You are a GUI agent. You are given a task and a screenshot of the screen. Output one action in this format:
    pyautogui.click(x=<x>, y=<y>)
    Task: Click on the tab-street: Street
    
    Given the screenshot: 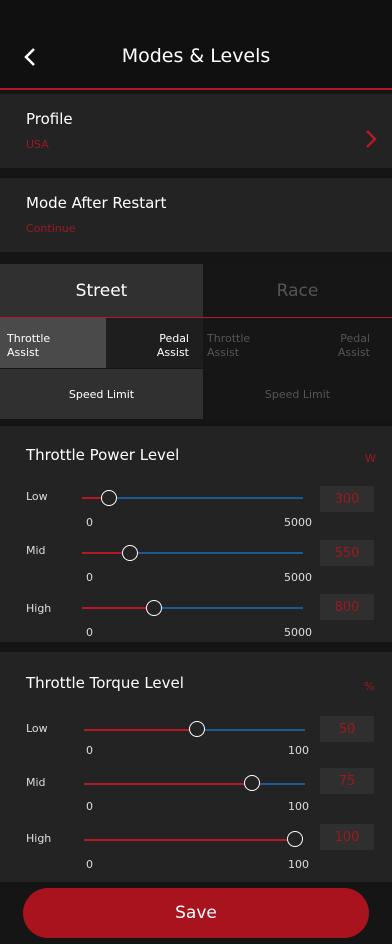 What is the action you would take?
    pyautogui.click(x=101, y=291)
    